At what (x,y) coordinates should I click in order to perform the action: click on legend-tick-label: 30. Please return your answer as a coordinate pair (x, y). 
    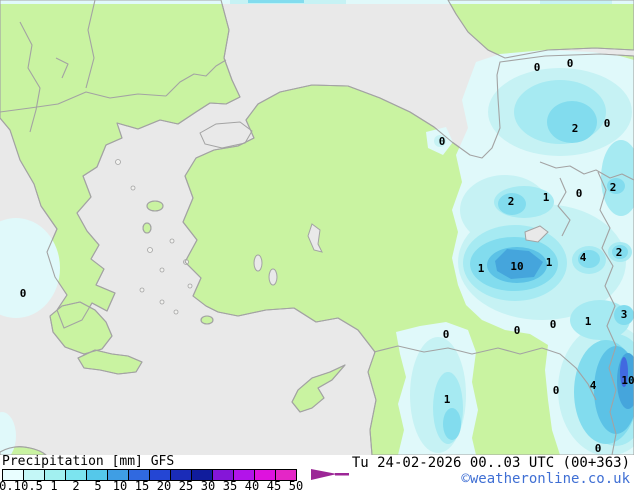
    Looking at the image, I should click on (208, 484).